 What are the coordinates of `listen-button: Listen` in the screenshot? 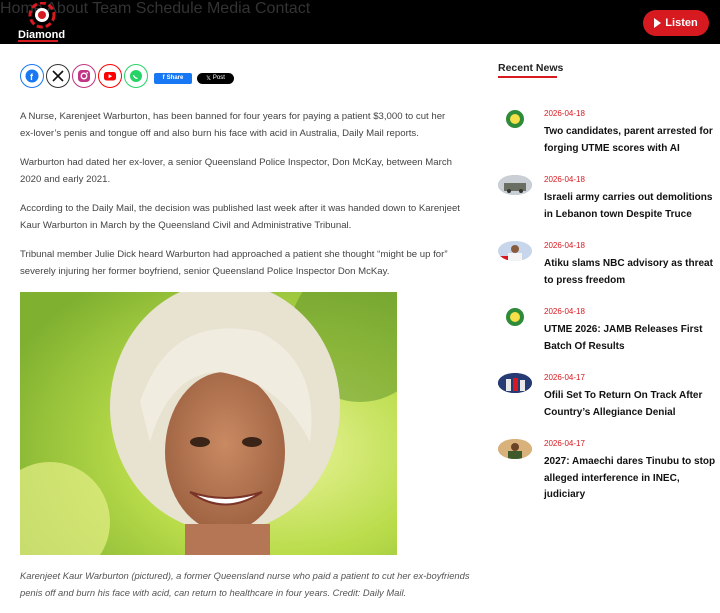 It's located at (676, 23).